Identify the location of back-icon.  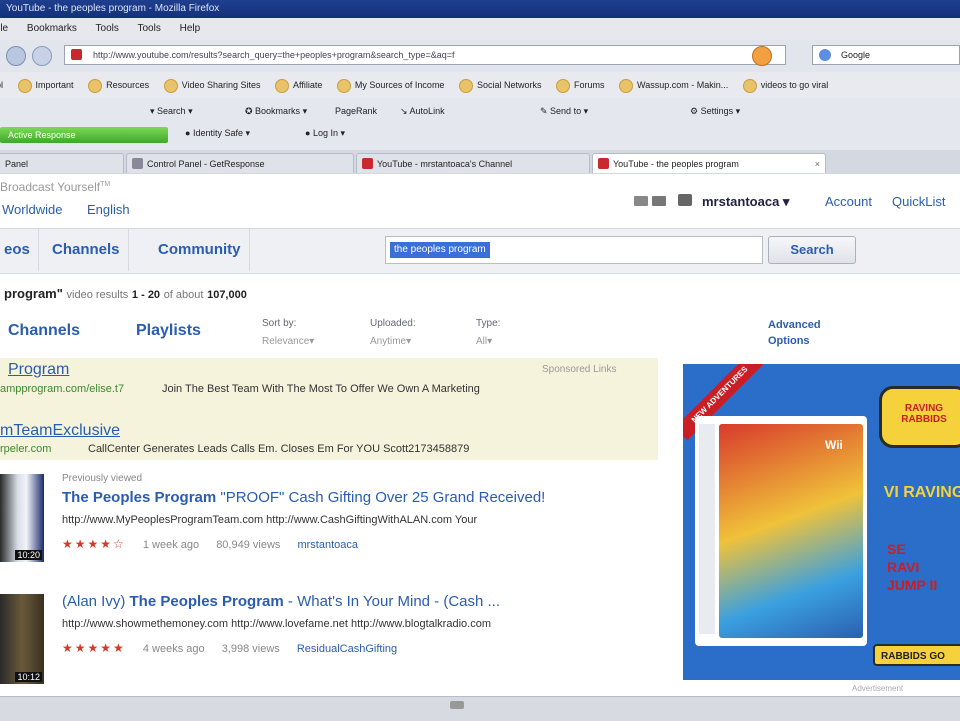
(16, 56).